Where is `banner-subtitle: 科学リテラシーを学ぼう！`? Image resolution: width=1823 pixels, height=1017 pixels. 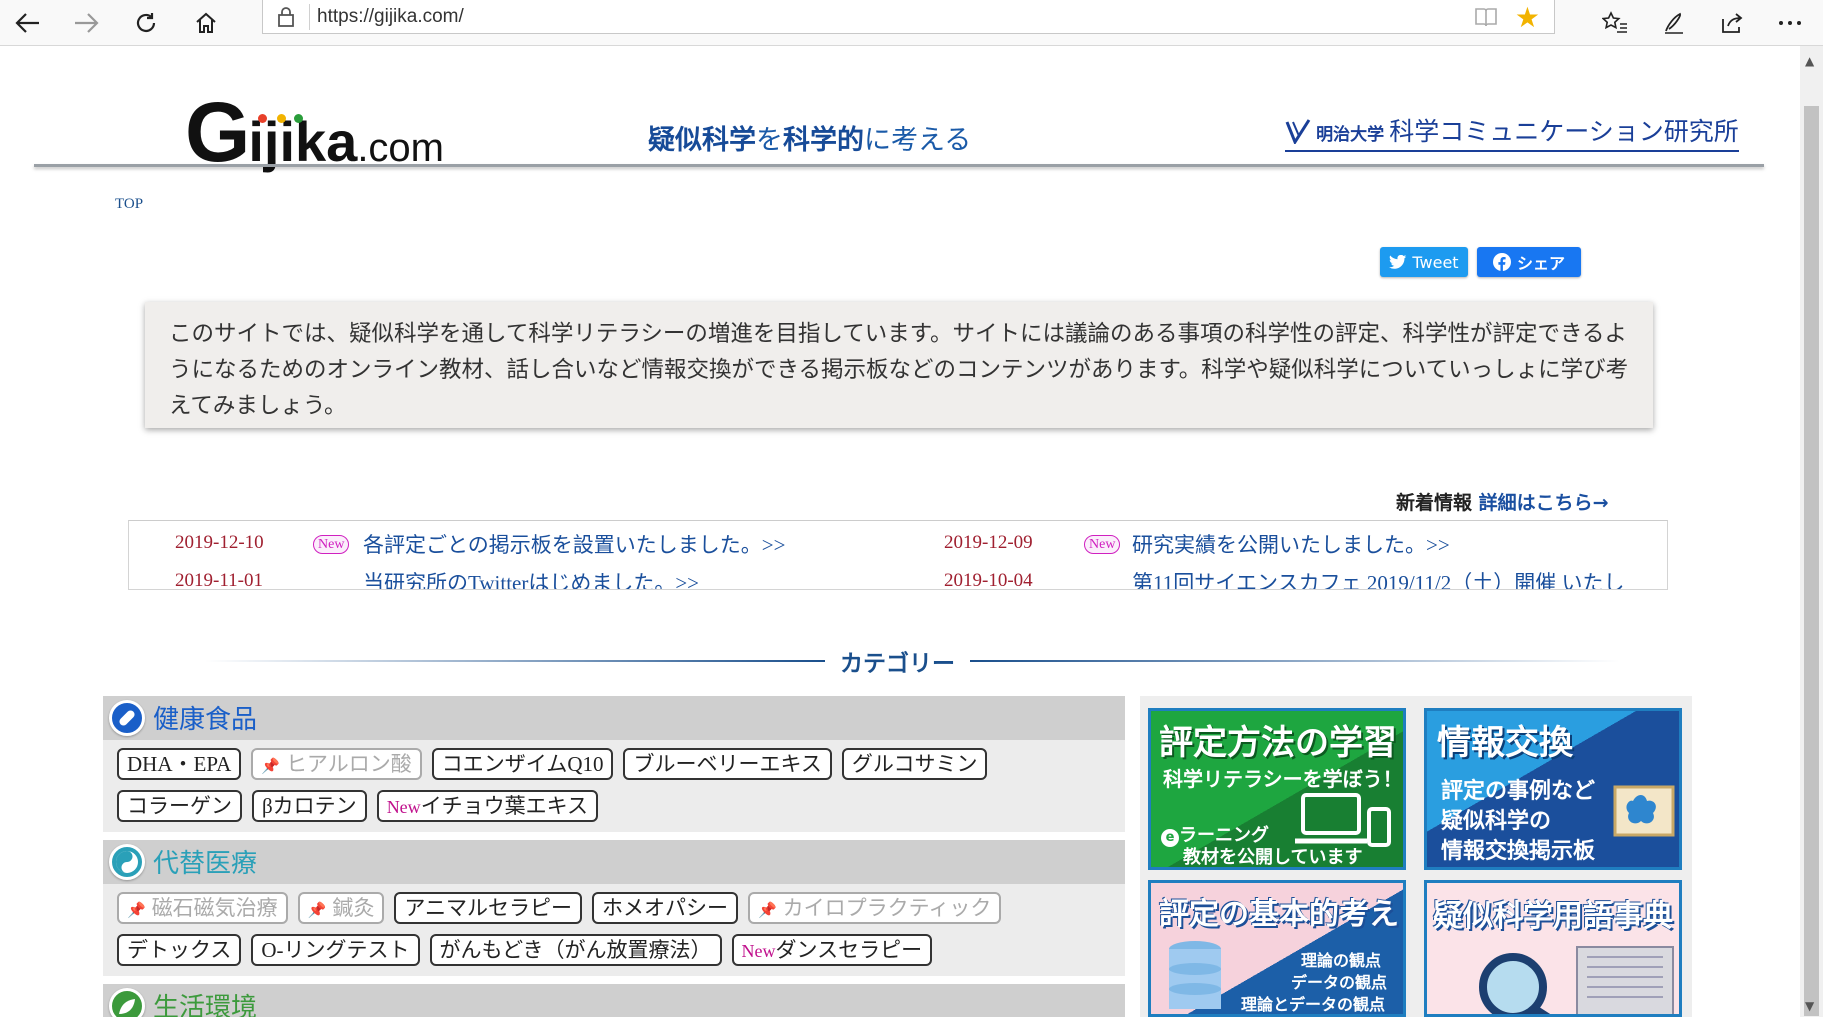
banner-subtitle: 科学リテラシーを学ぼう！ is located at coordinates (1283, 779).